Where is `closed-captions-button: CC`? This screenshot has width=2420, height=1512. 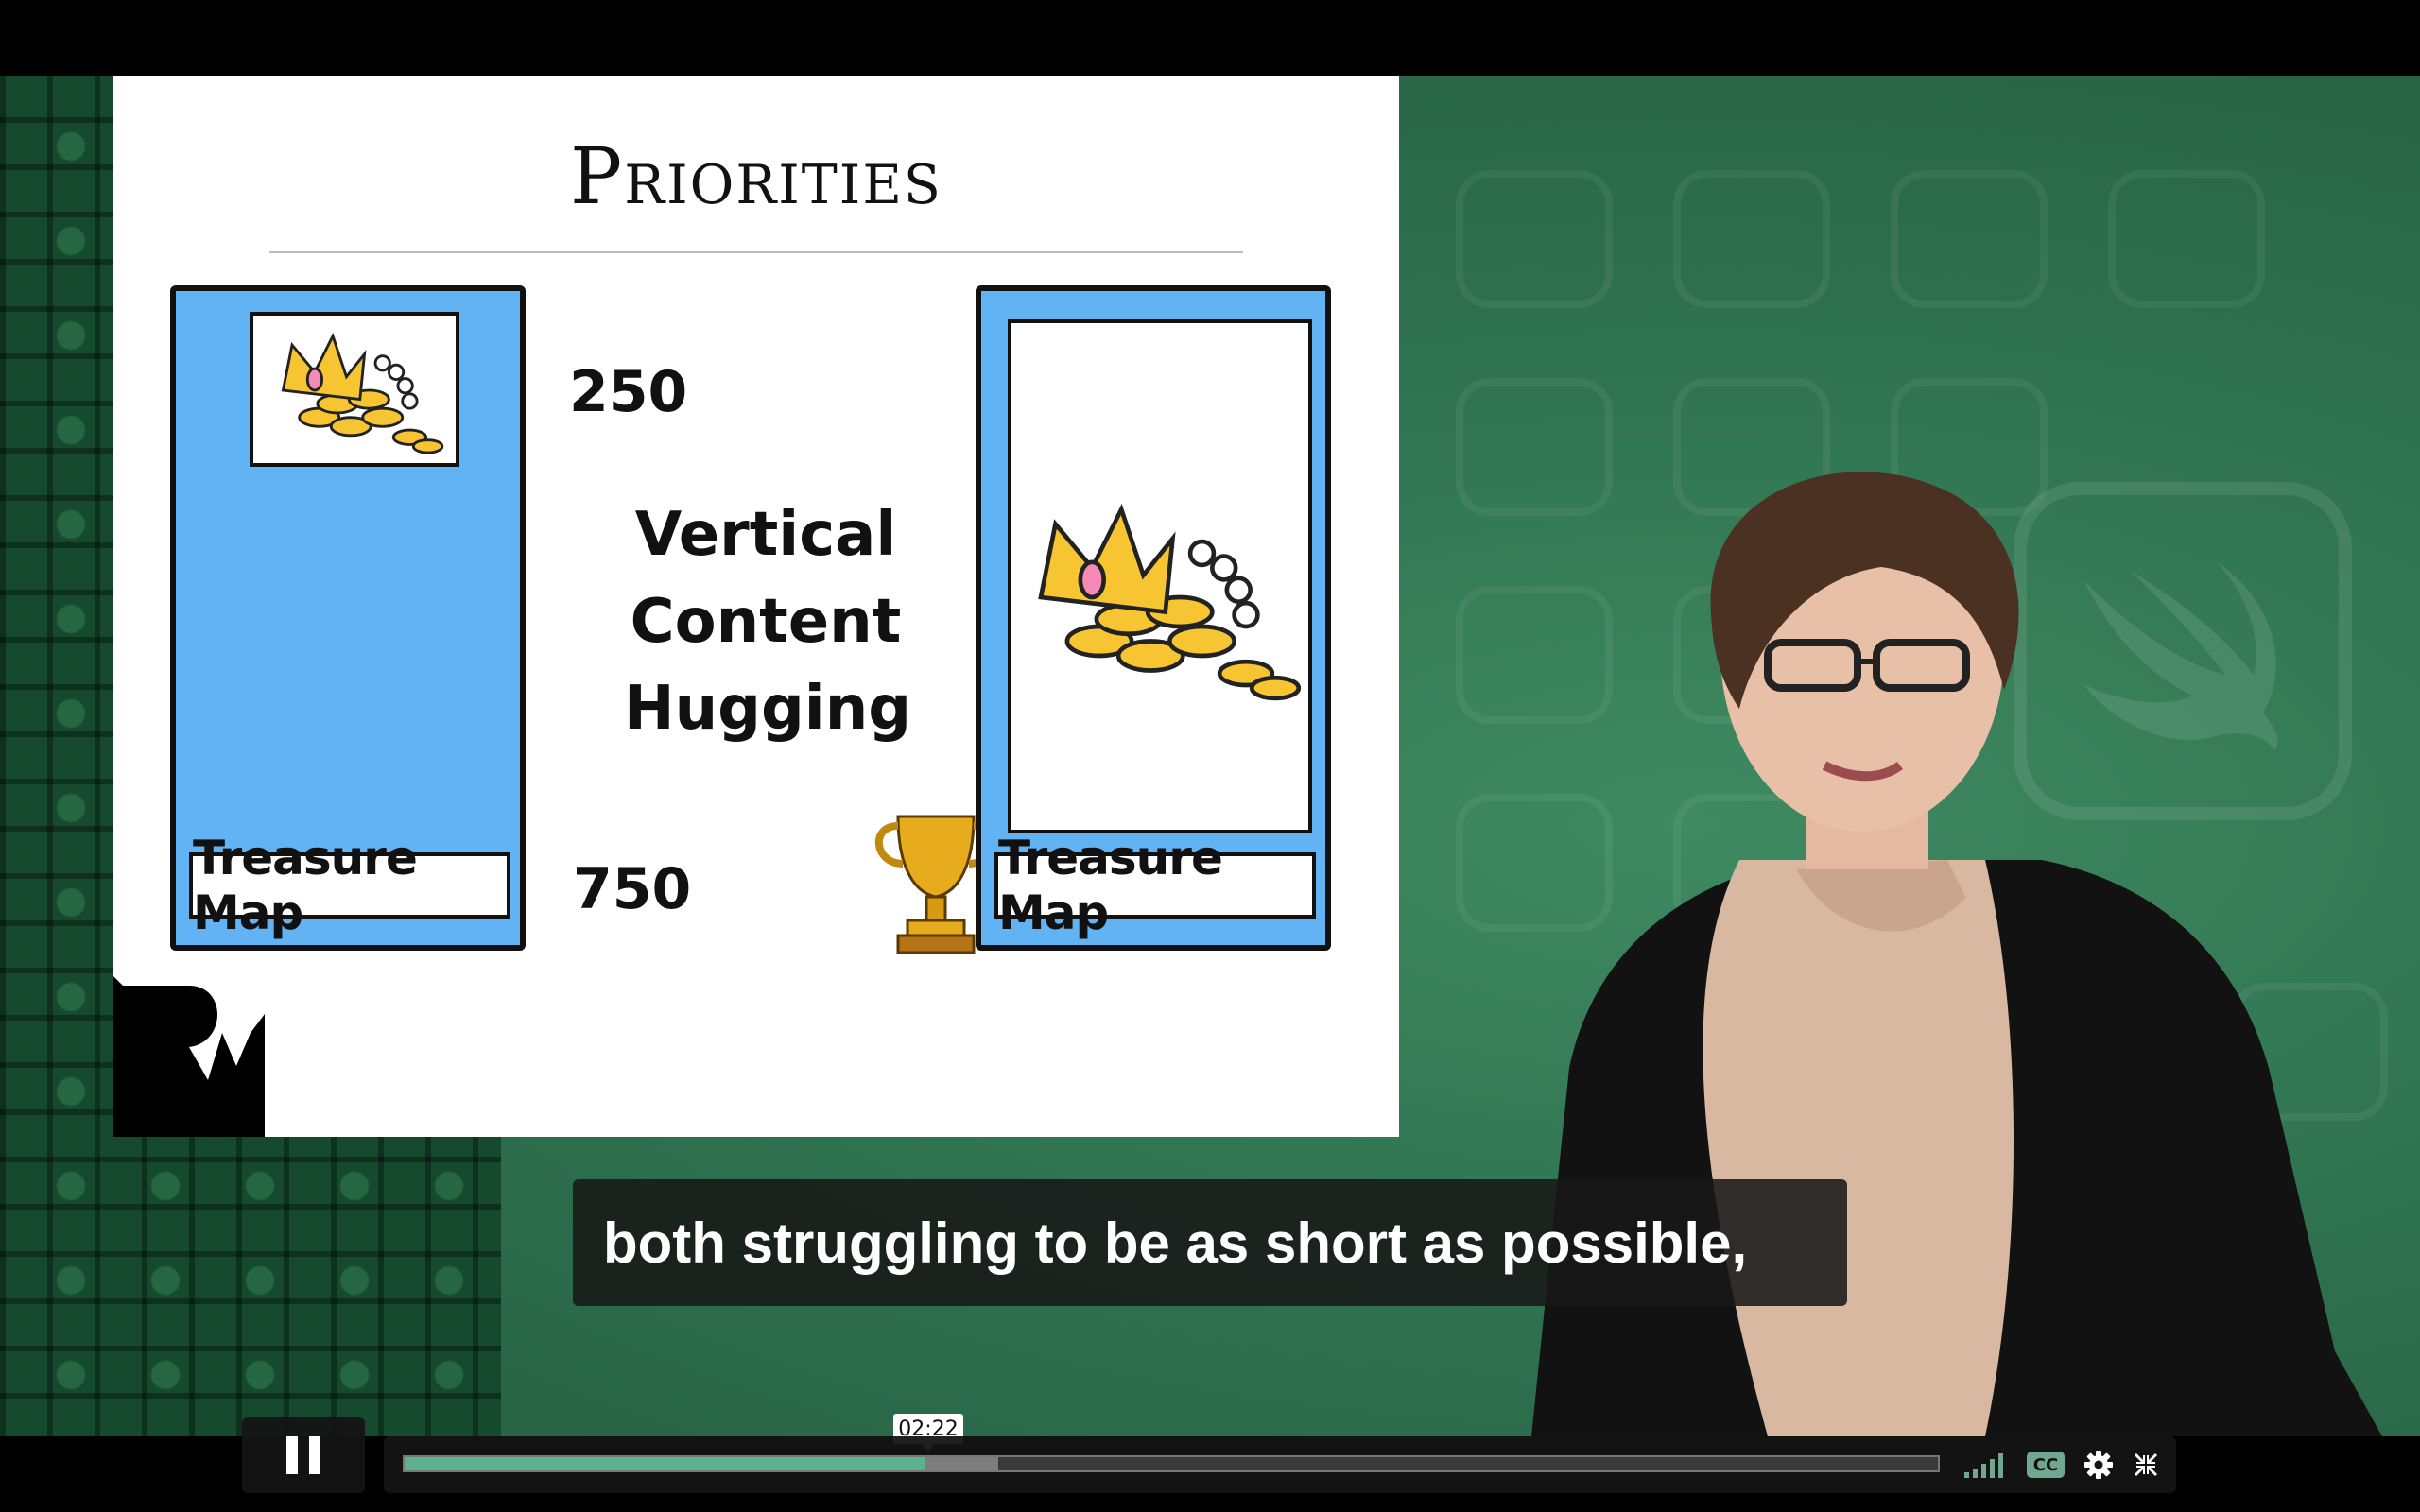 closed-captions-button: CC is located at coordinates (2046, 1465).